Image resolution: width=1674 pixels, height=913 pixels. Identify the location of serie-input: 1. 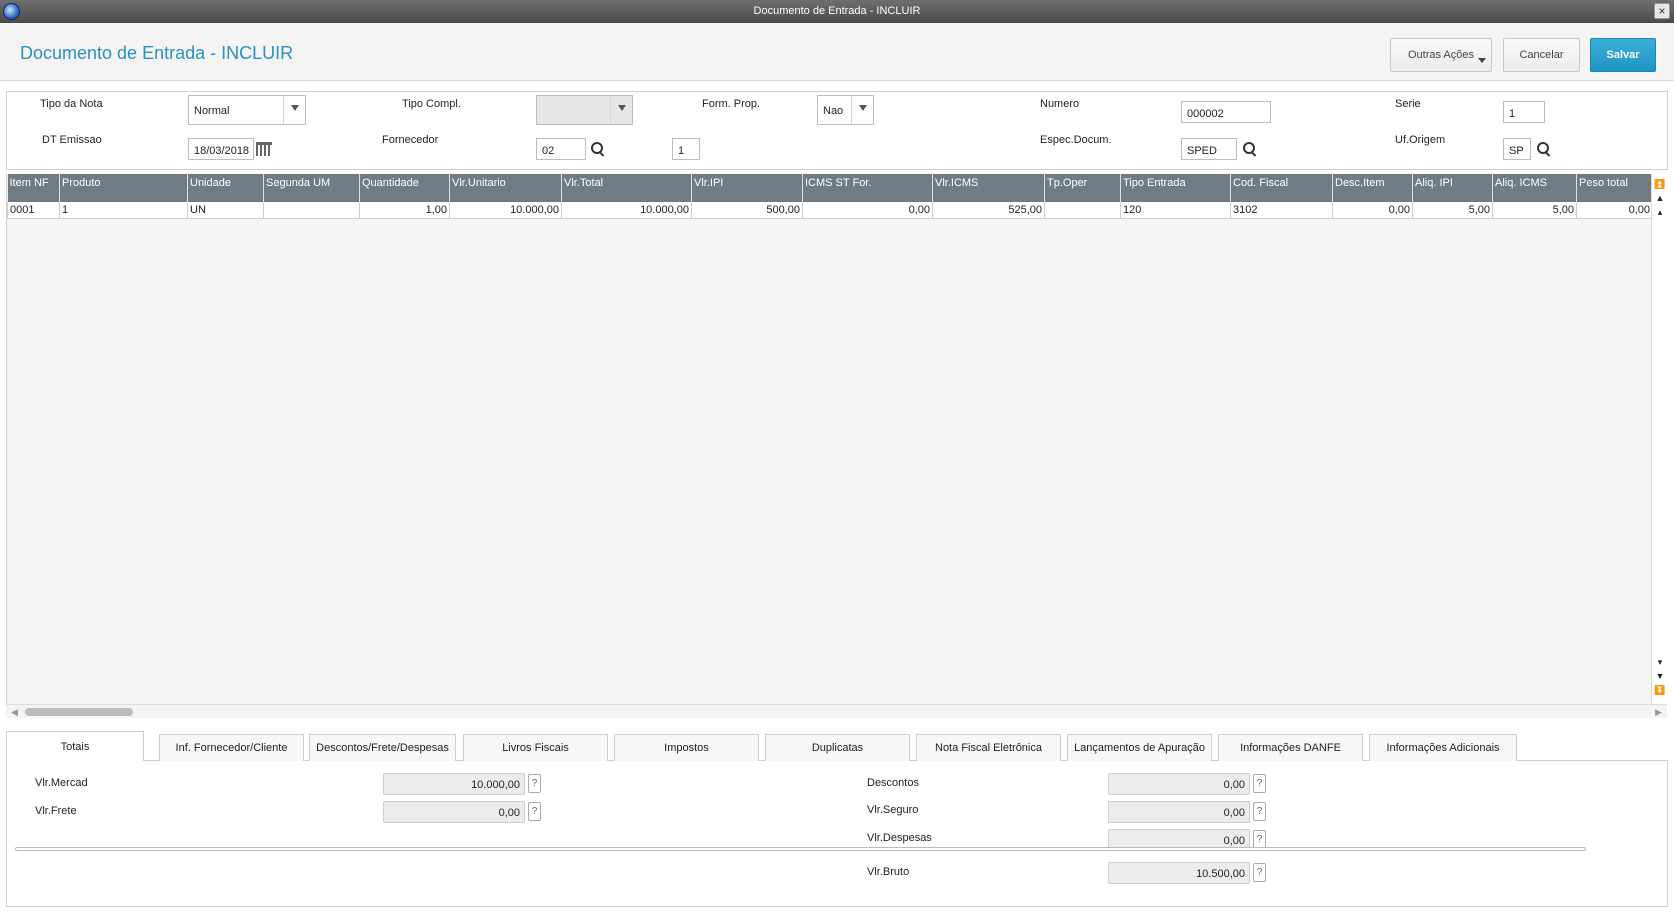
(1524, 112).